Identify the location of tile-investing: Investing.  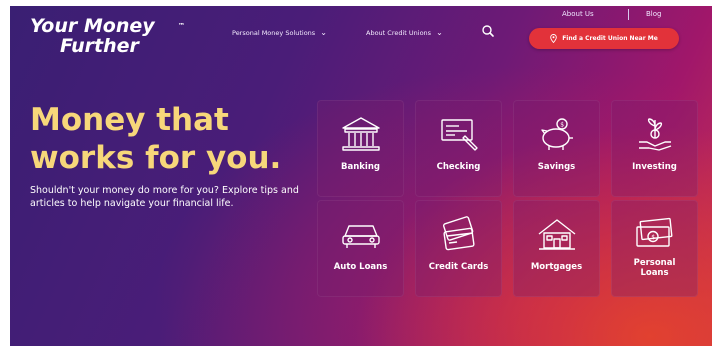
(654, 148).